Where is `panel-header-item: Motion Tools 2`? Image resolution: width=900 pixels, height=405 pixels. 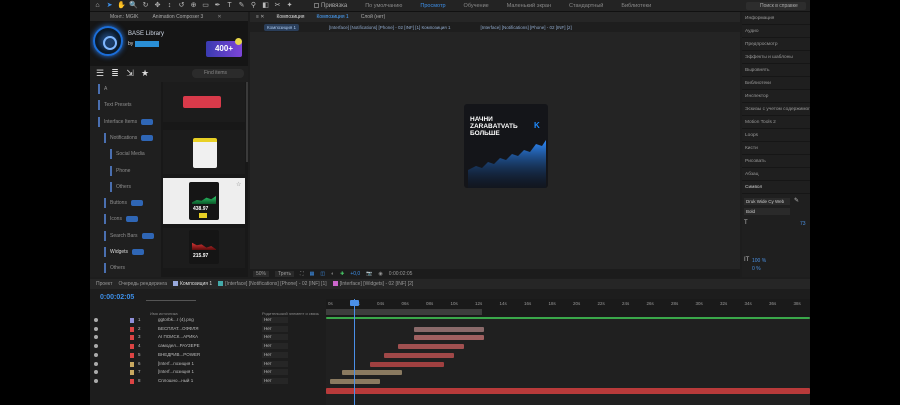
panel-header-item: Motion Tools 2 is located at coordinates (776, 122).